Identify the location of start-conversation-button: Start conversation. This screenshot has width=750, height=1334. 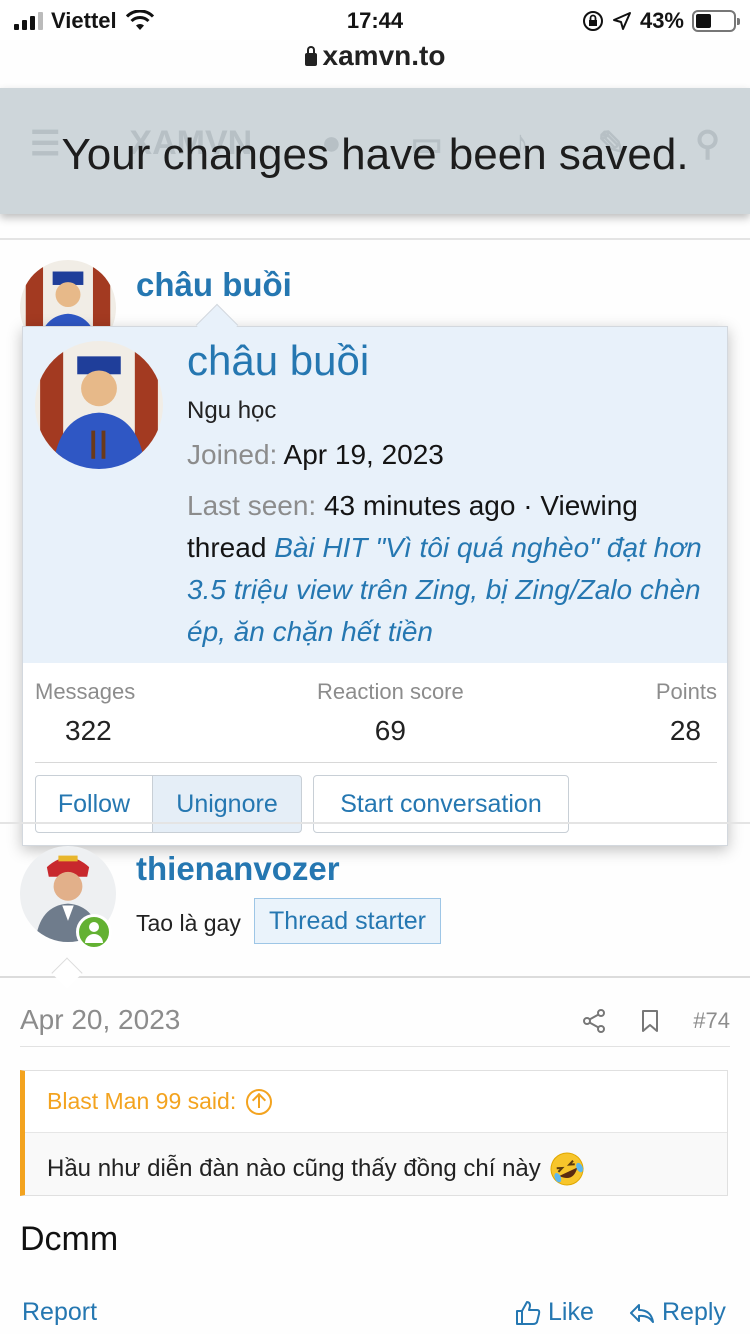
(441, 804).